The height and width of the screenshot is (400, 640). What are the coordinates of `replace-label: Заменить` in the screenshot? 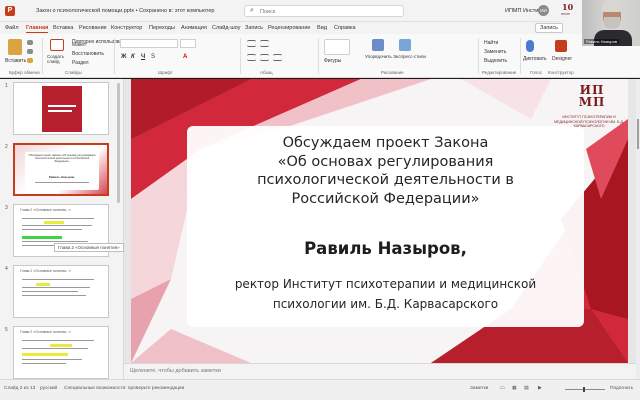 It's located at (495, 52).